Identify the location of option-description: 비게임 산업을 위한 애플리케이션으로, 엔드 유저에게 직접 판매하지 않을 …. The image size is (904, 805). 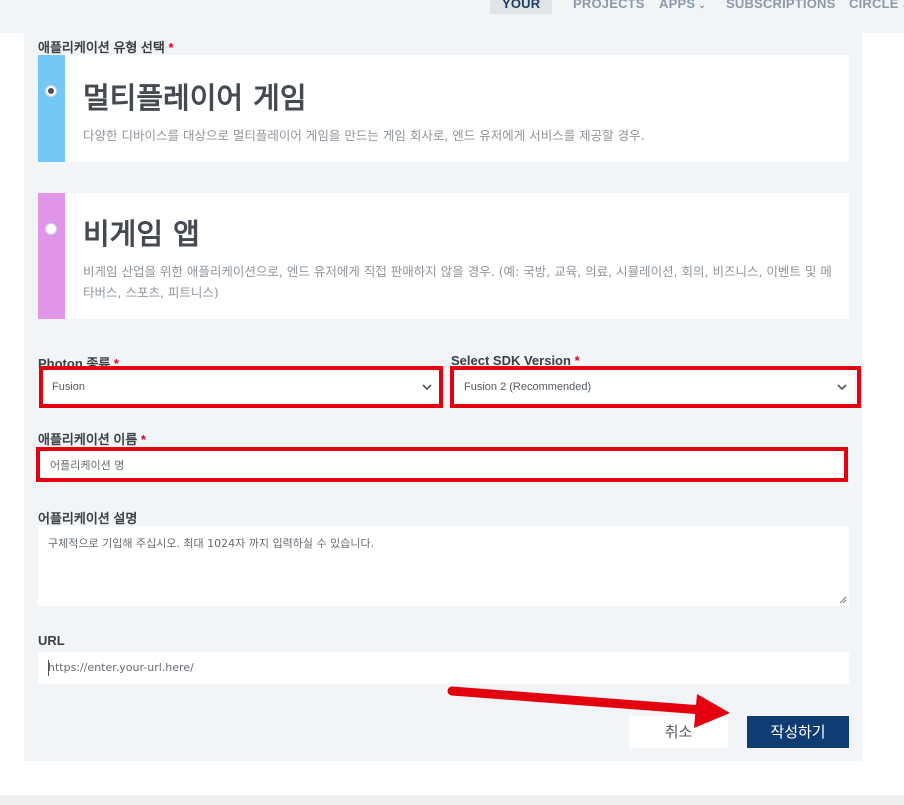
(457, 282).